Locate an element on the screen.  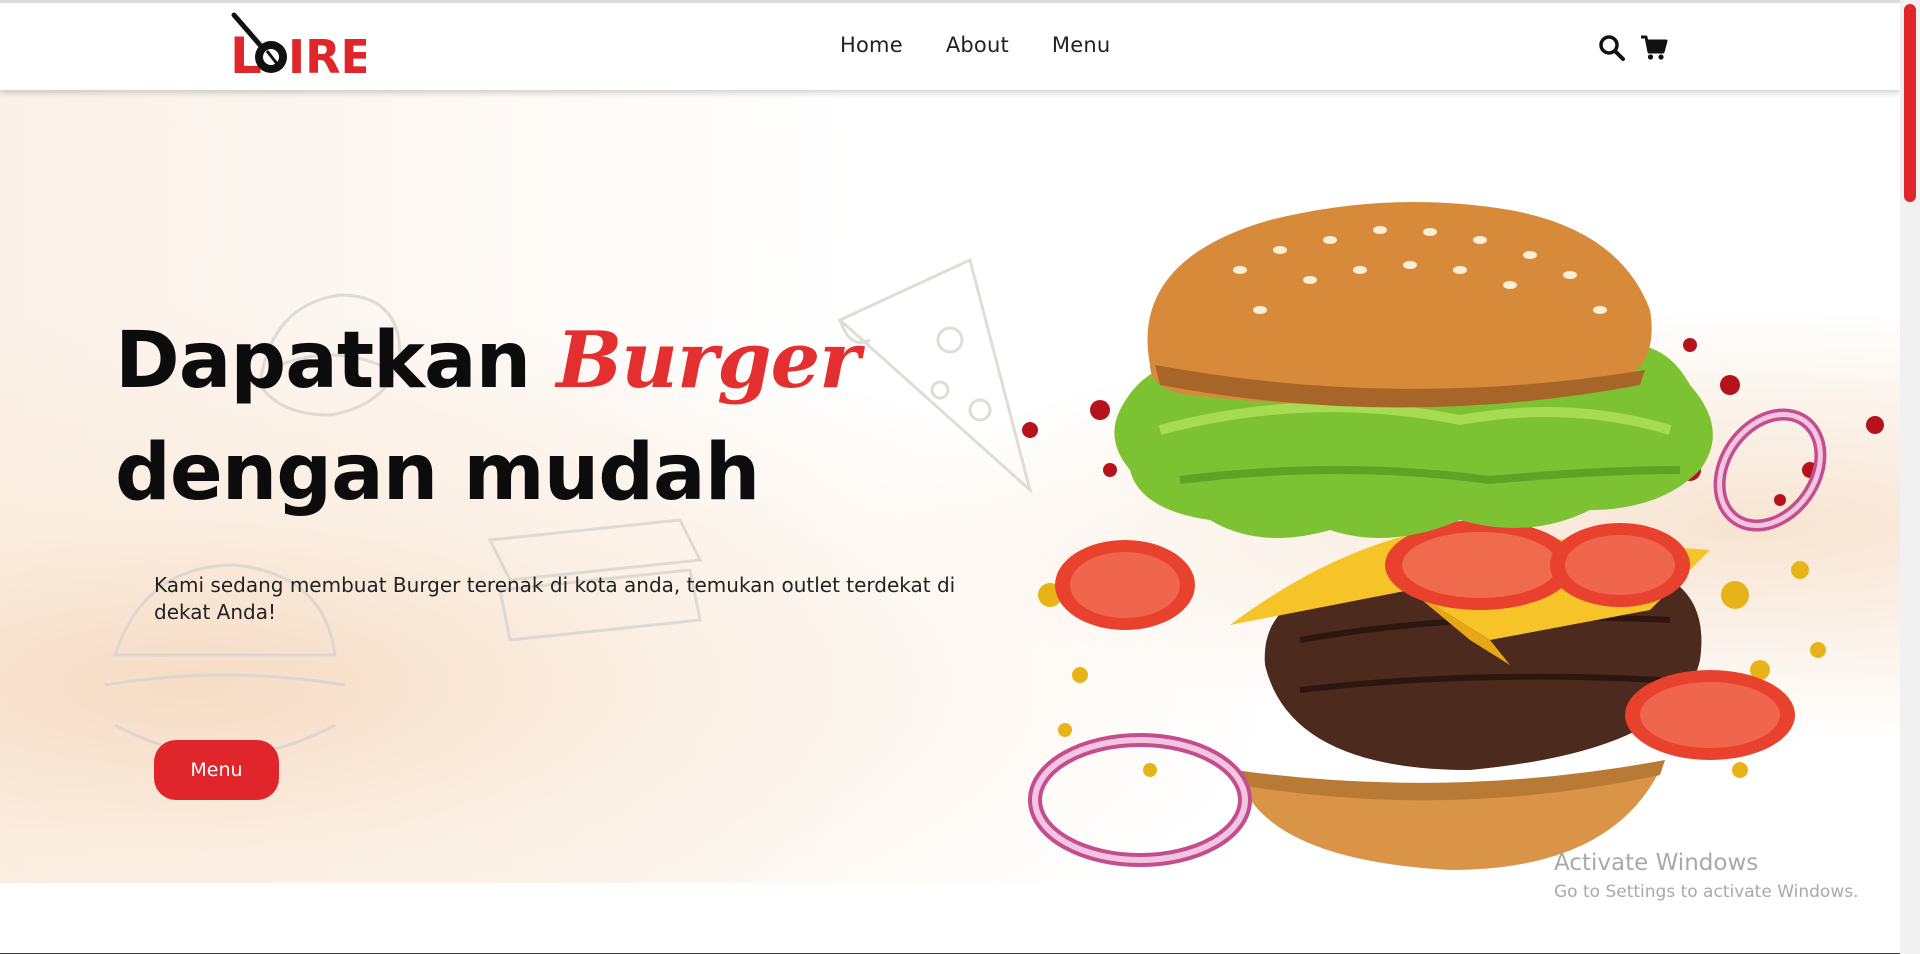
page-scrollbar is located at coordinates (1910, 477).